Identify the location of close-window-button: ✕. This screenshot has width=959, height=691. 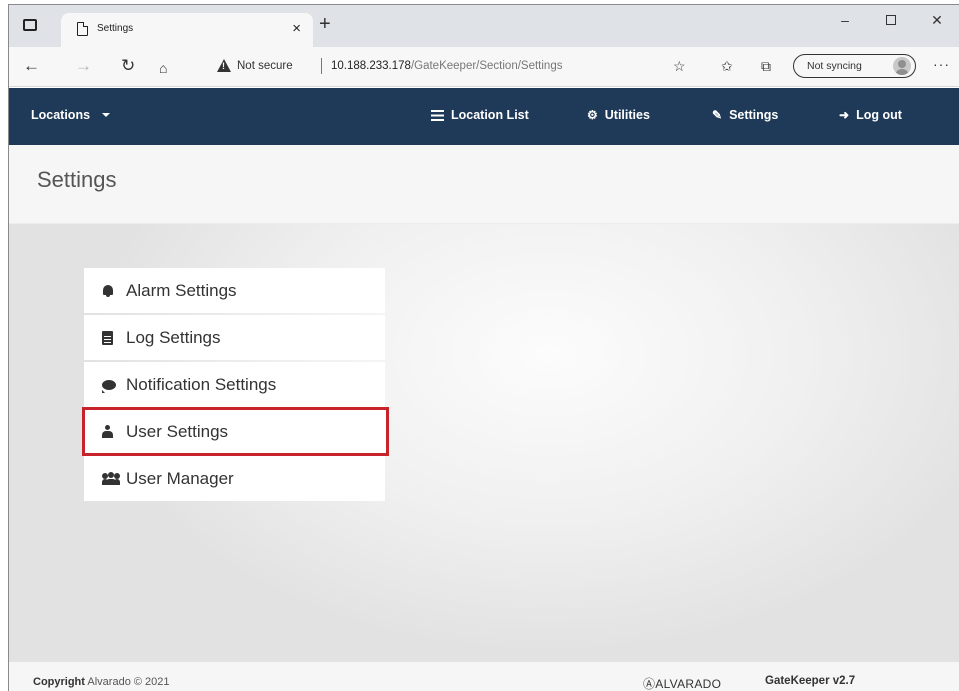
(936, 20).